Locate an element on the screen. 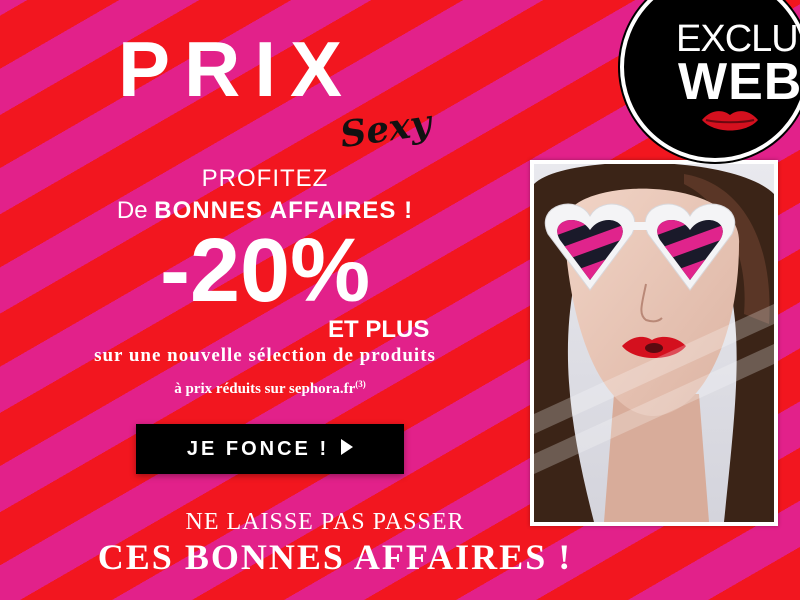 The width and height of the screenshot is (800, 600). selection-text: sur une nouvelle sélection de produits is located at coordinates (265, 355).